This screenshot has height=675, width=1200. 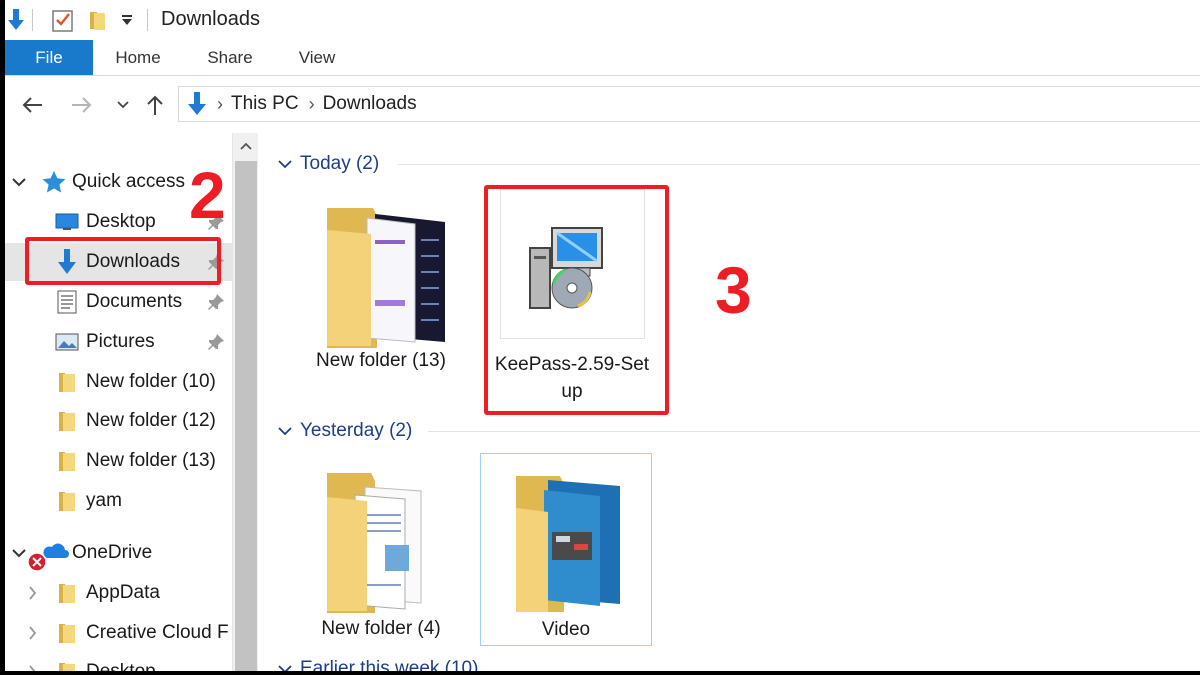 I want to click on sidebar-item-appdata: AppData, so click(x=118, y=593).